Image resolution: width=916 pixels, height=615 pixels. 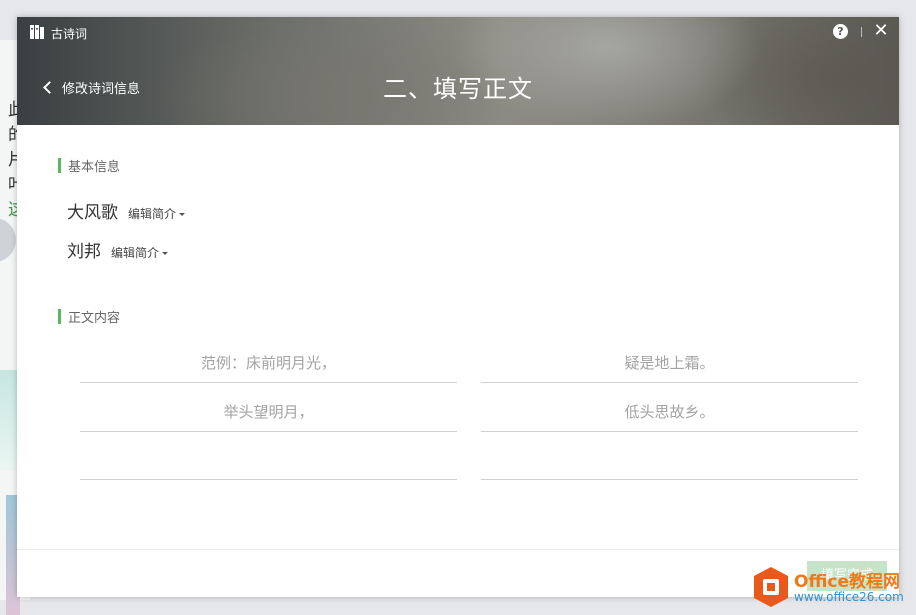 I want to click on section-title-text: 基本信息, so click(x=94, y=167).